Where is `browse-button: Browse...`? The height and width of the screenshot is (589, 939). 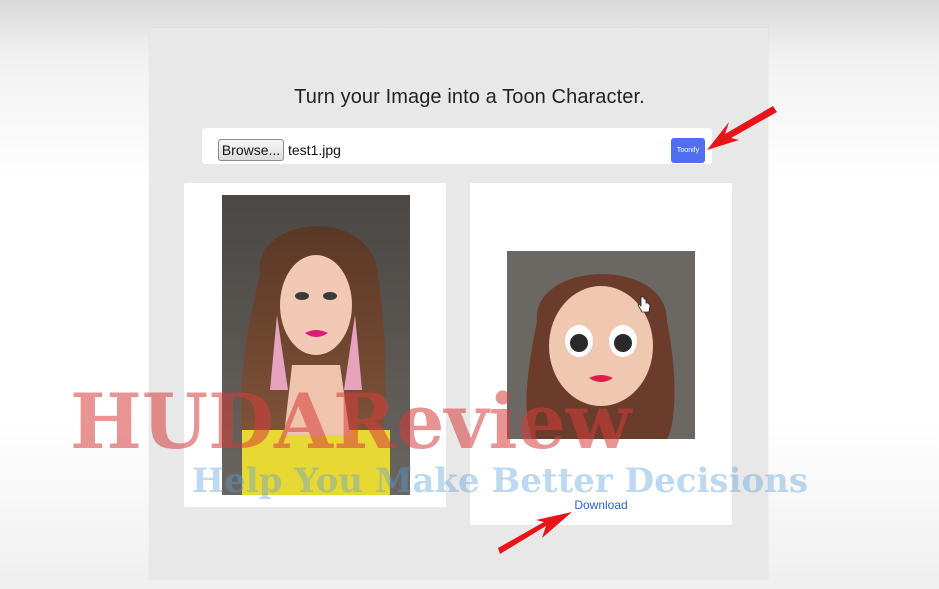 browse-button: Browse... is located at coordinates (251, 150).